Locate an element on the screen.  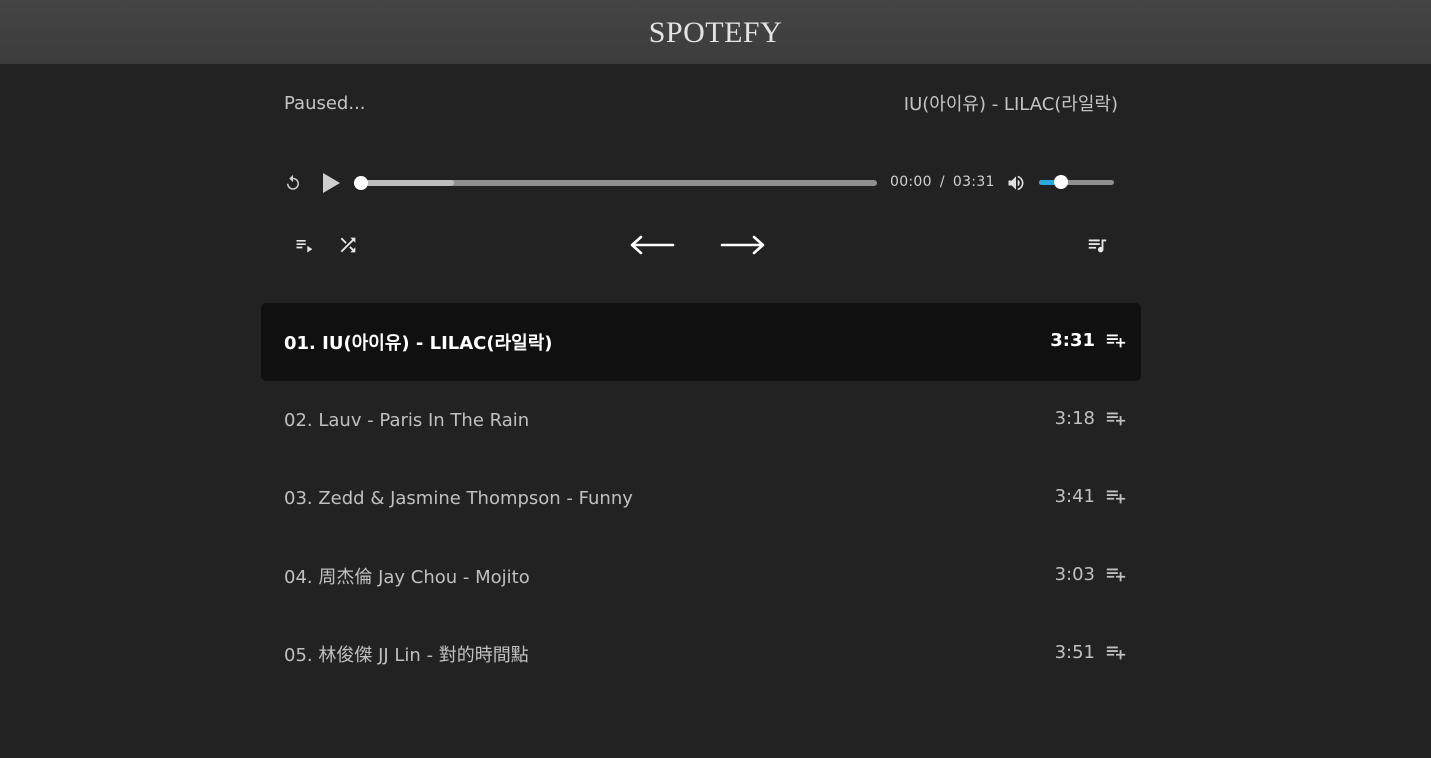
volume-thumb is located at coordinates (1060, 182).